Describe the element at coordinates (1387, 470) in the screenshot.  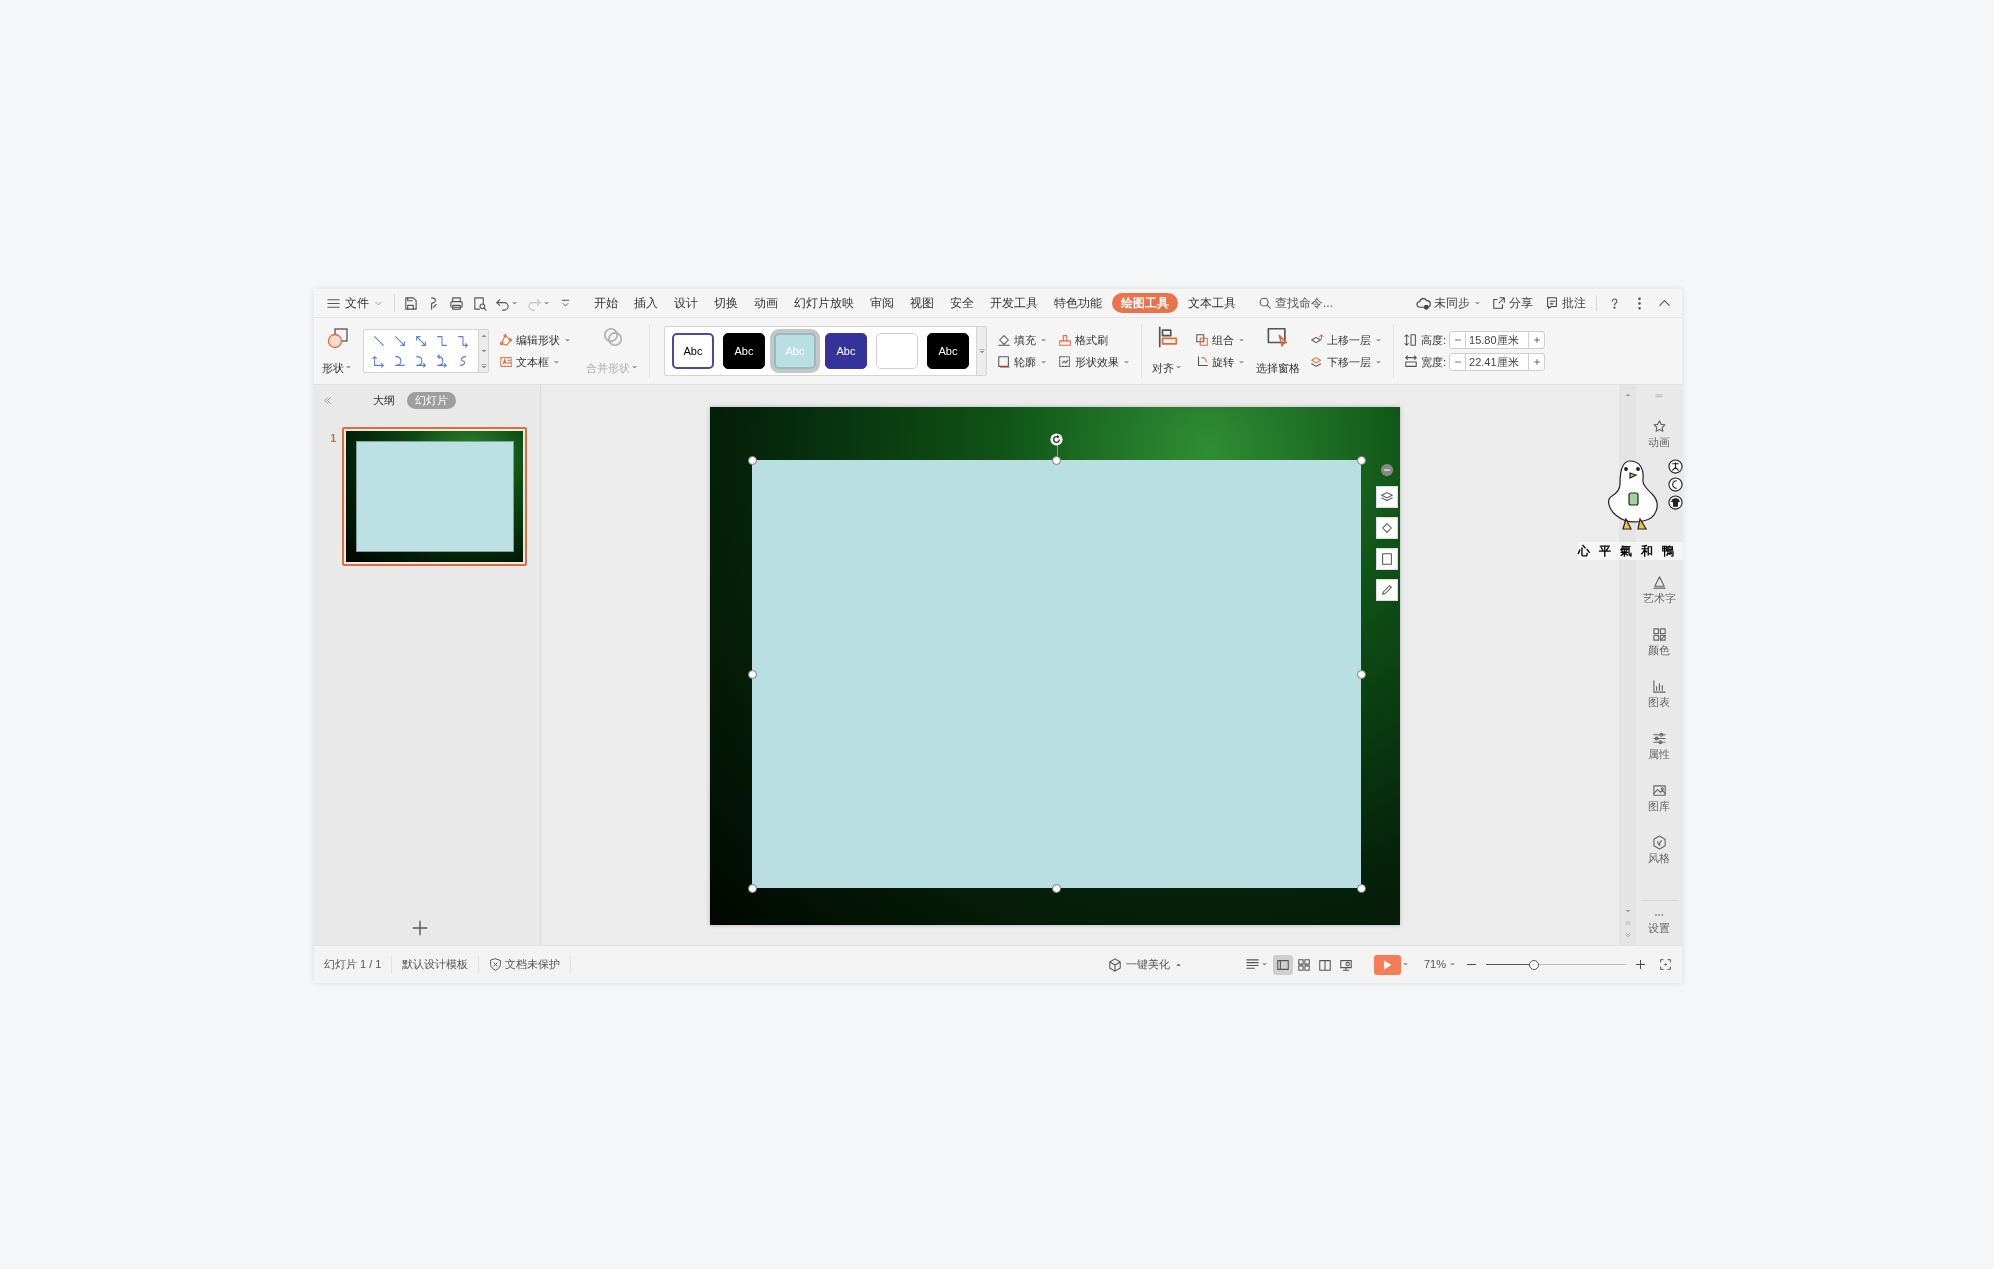
I see `collapse-toolbar-icon` at that location.